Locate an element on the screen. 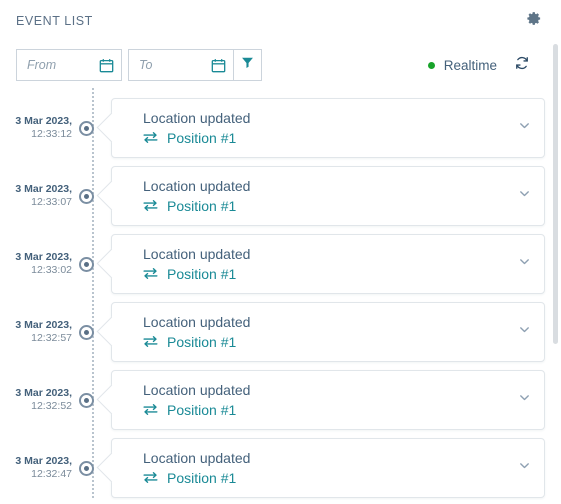 This screenshot has width=561, height=504. refresh-icon is located at coordinates (522, 65).